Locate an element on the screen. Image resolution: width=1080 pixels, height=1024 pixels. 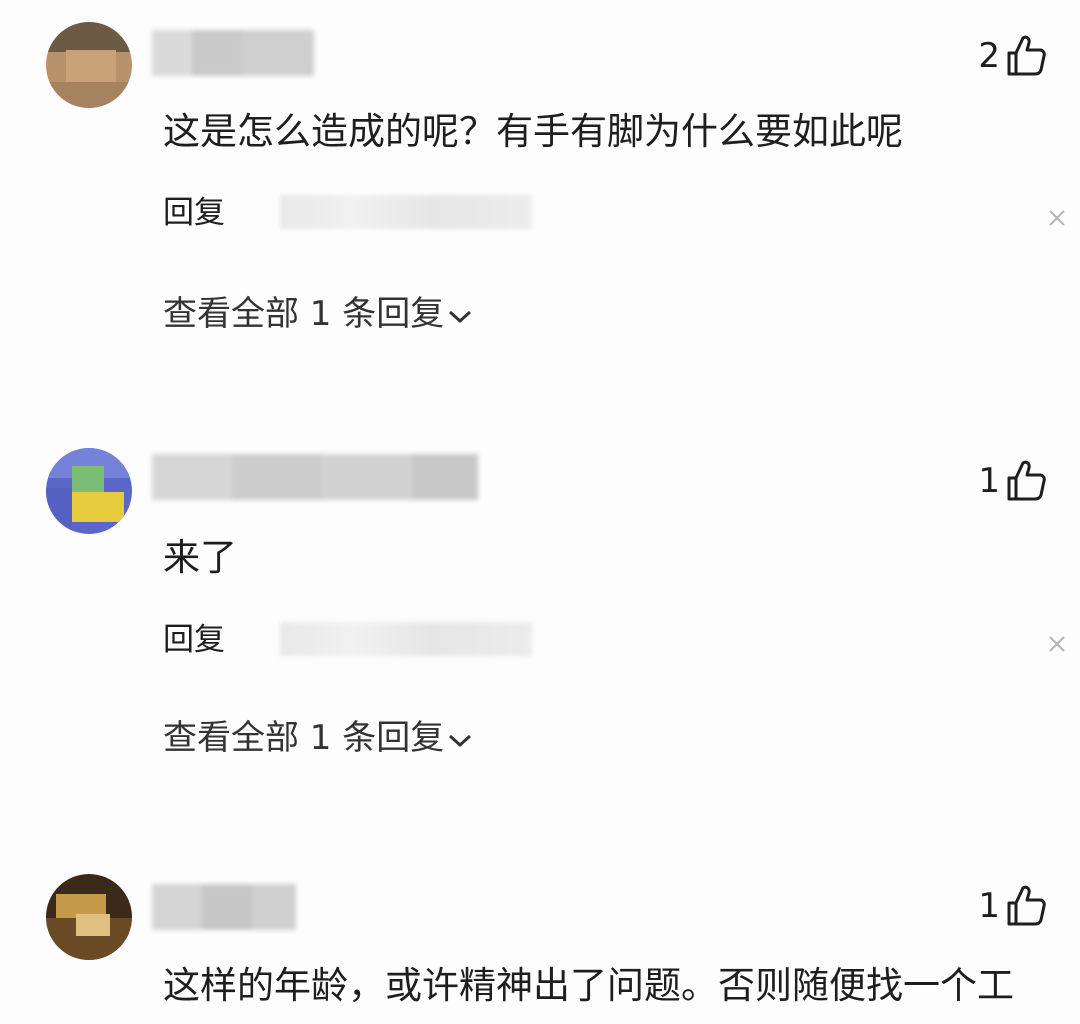
like-count: 2 is located at coordinates (989, 56).